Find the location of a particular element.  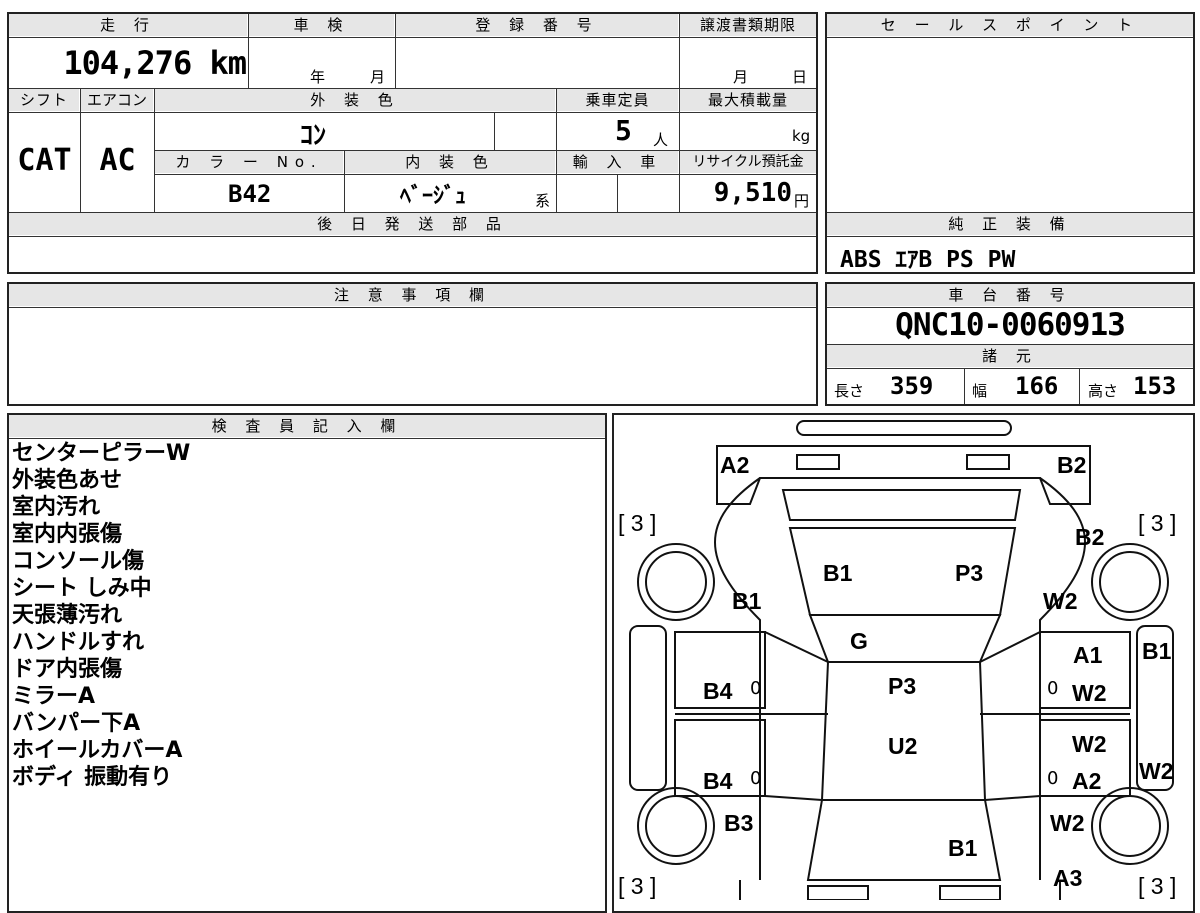

later-parts-label: 後 日 発 送 部 品 is located at coordinates (412, 224).